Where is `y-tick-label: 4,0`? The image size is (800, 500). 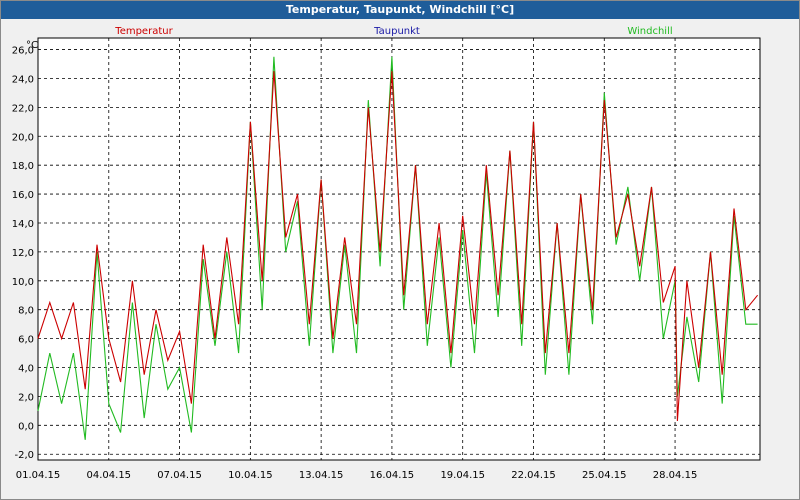 y-tick-label: 4,0 is located at coordinates (26, 369).